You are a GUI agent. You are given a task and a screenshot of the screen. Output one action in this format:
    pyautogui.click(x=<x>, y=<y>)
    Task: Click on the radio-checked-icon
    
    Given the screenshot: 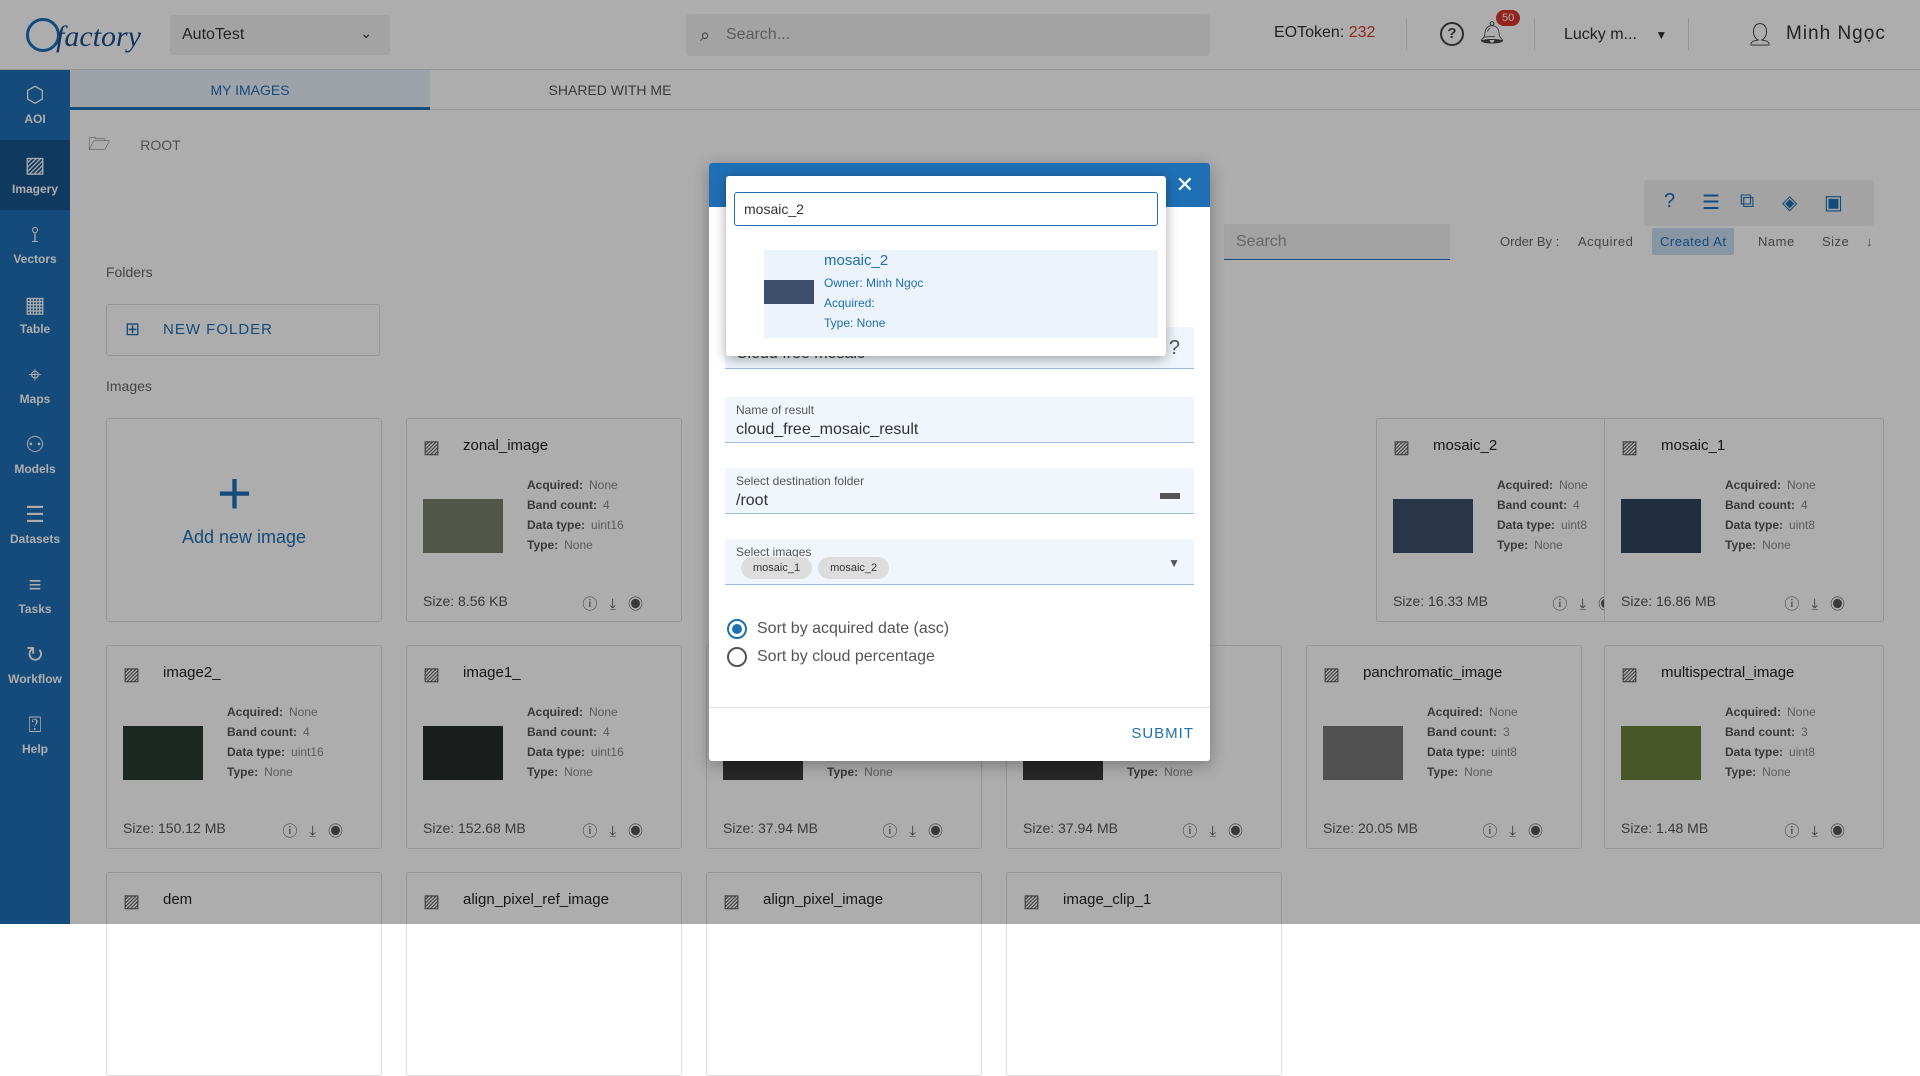 What is the action you would take?
    pyautogui.click(x=737, y=629)
    